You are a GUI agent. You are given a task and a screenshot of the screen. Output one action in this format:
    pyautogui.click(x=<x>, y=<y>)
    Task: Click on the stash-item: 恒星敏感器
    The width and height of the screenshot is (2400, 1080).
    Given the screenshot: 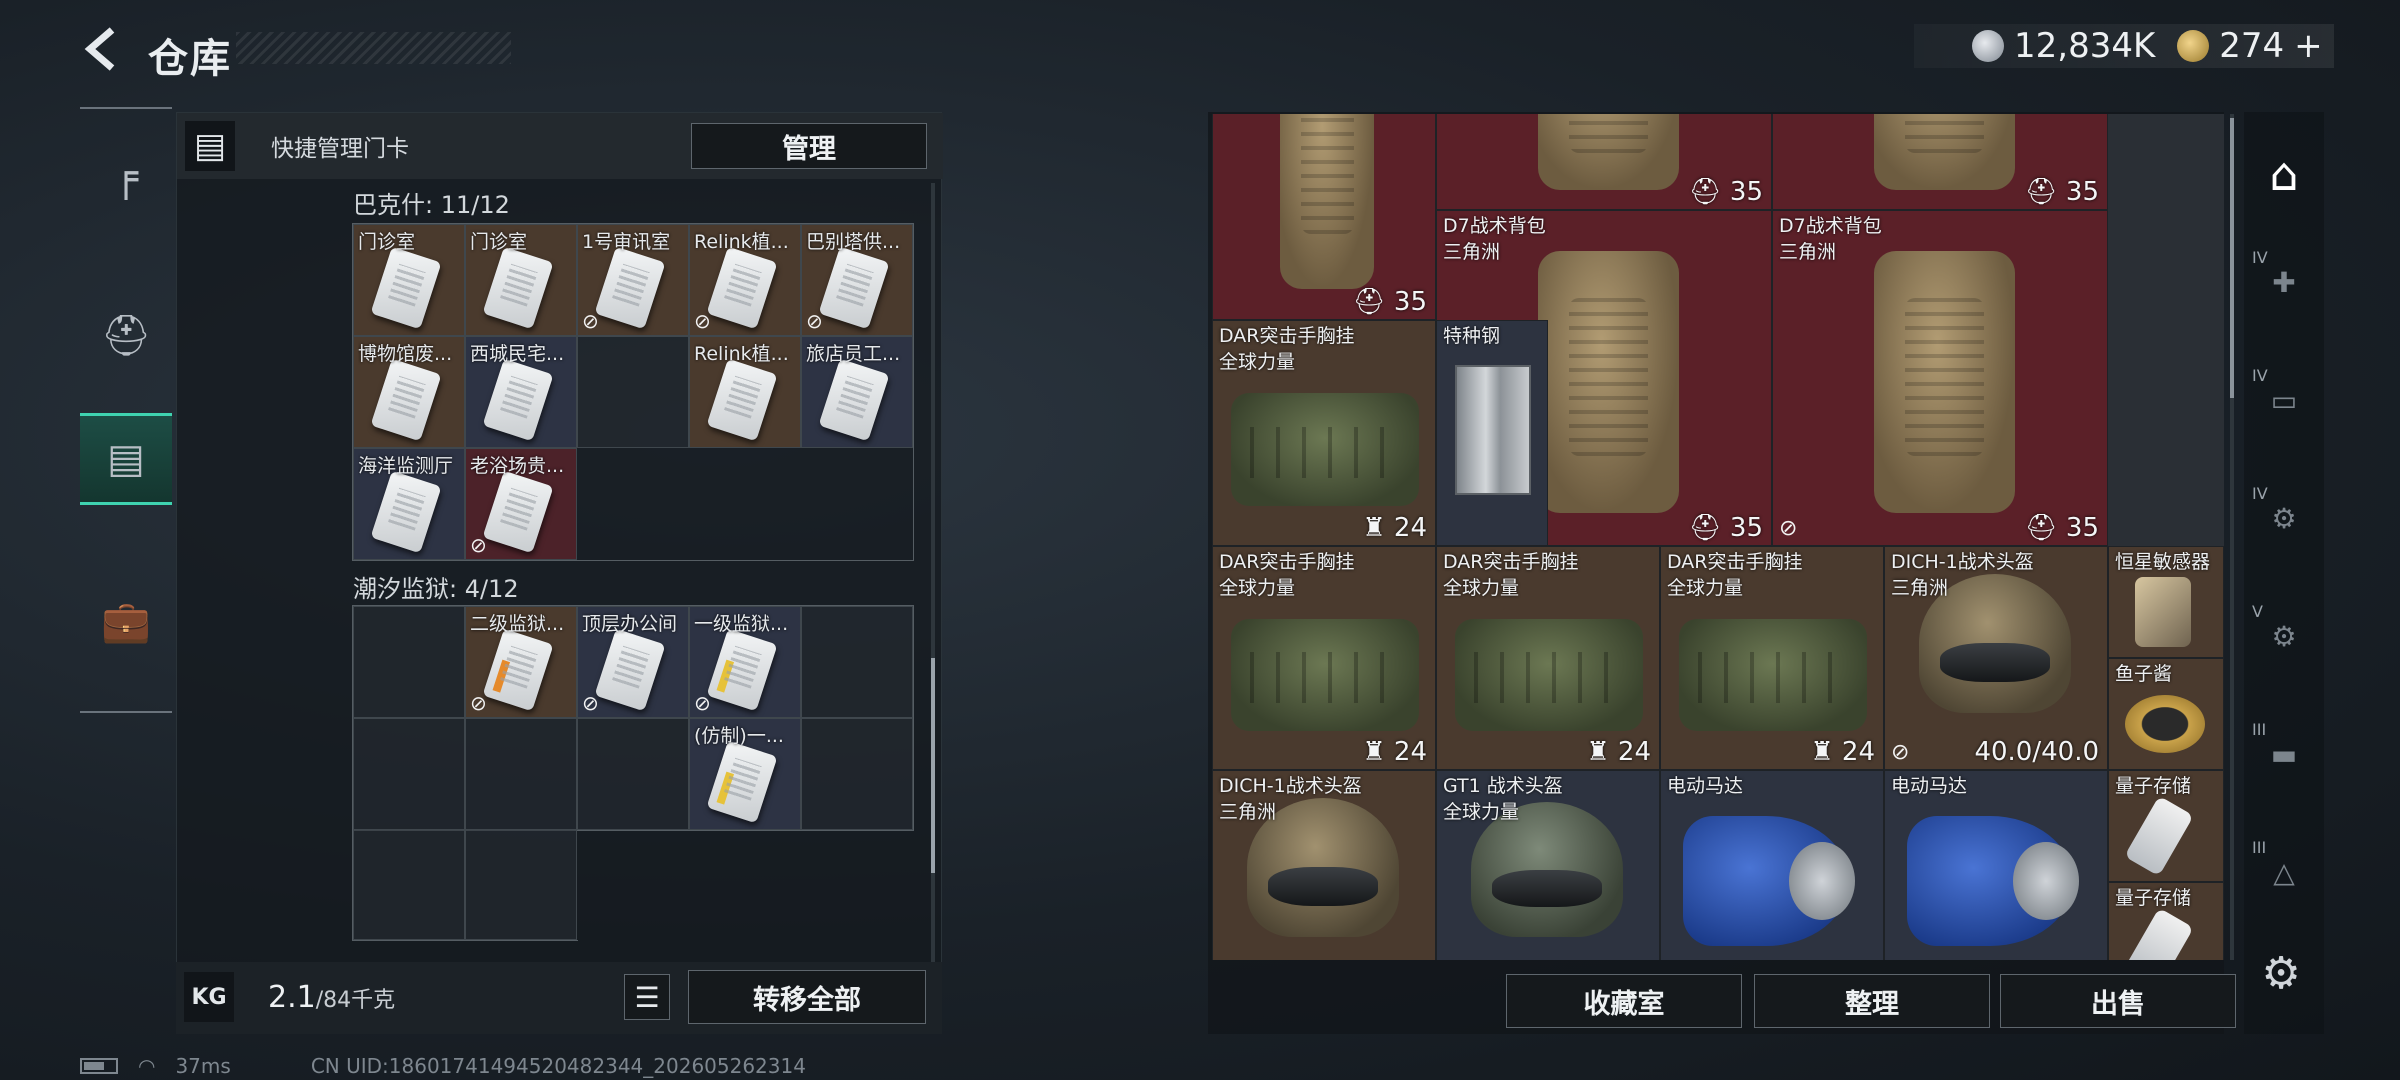 What is the action you would take?
    pyautogui.click(x=2166, y=602)
    